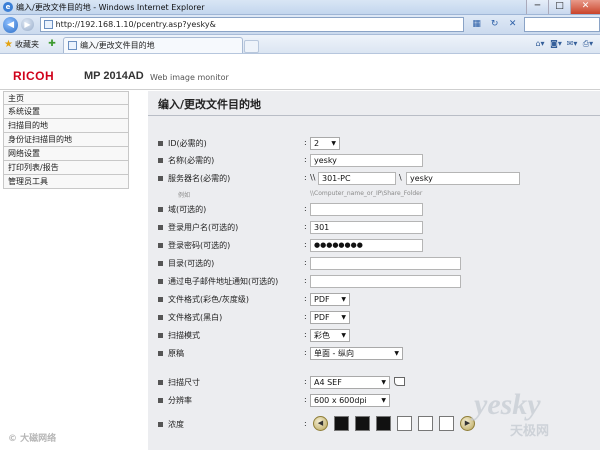 The width and height of the screenshot is (600, 450). I want to click on compatibility-view-icon: ▦, so click(477, 24).